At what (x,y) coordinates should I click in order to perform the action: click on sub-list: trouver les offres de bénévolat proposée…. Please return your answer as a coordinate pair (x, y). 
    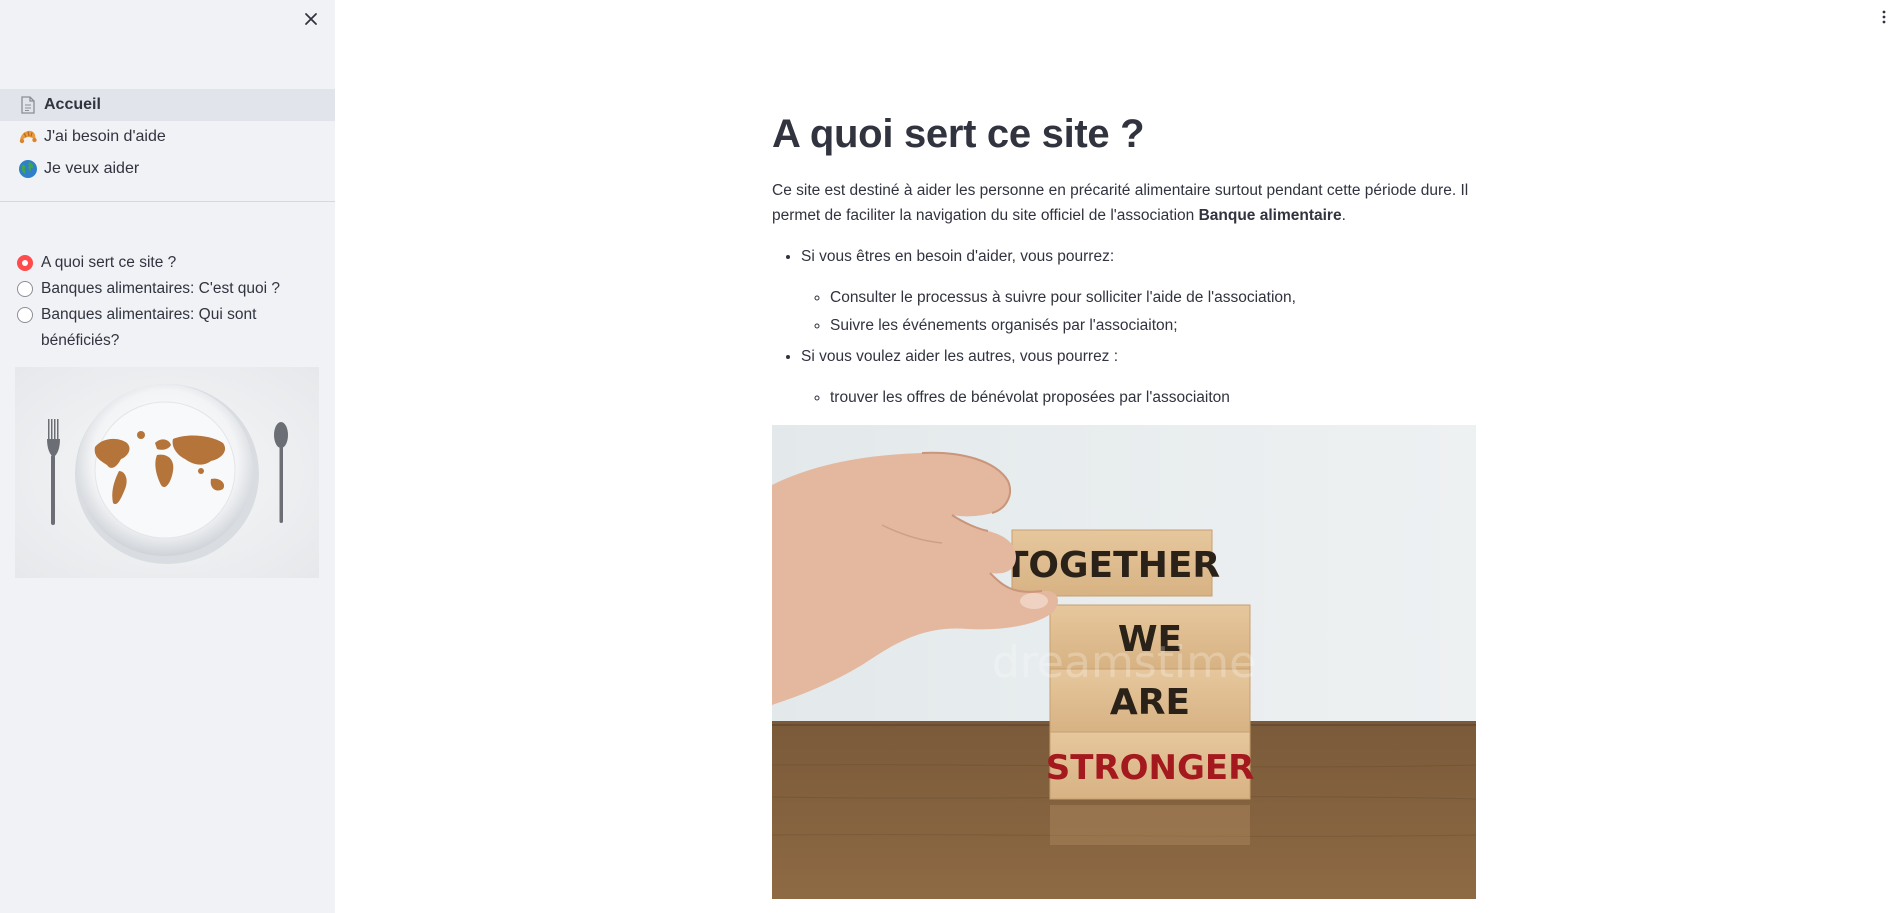
    Looking at the image, I should click on (1138, 397).